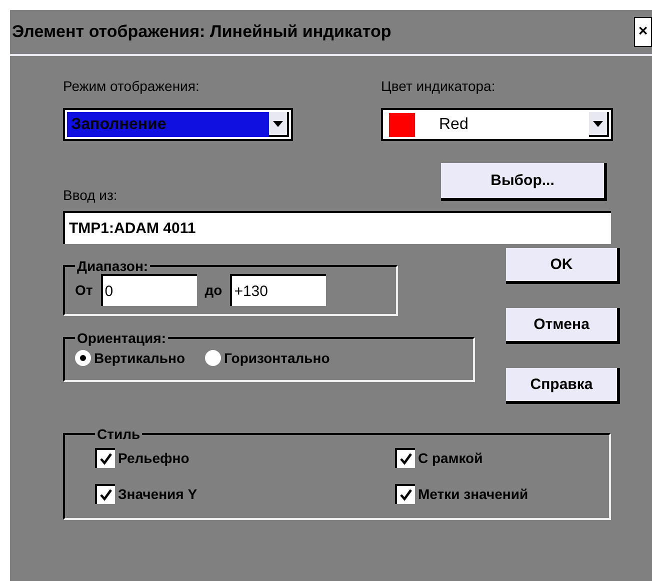  What do you see at coordinates (154, 458) in the screenshot?
I see `checkbox-label: Рельефно` at bounding box center [154, 458].